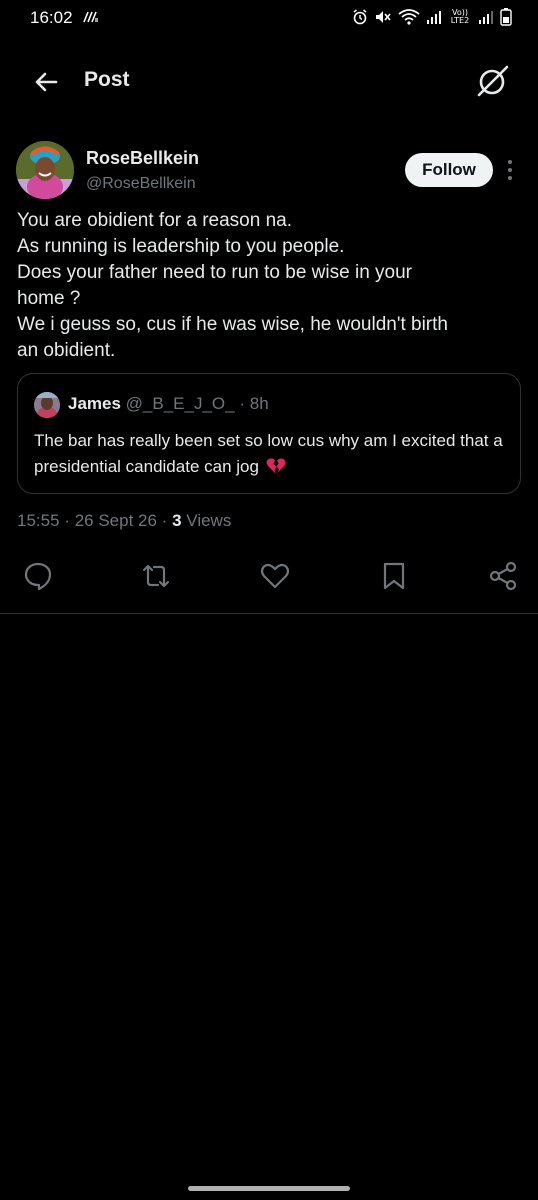  Describe the element at coordinates (269, 81) in the screenshot. I see `top-app-bar: Post` at that location.